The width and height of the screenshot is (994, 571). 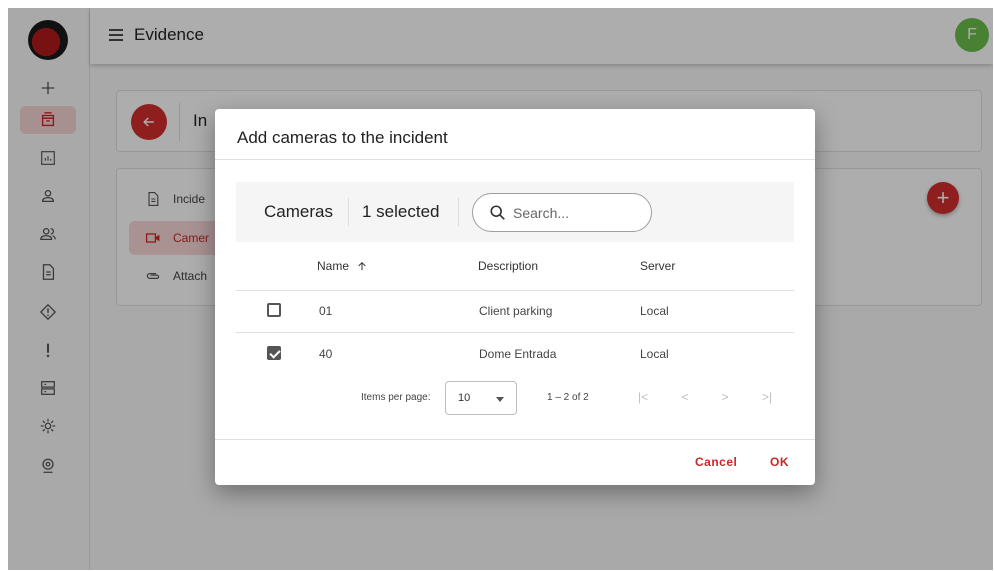 I want to click on search-box, so click(x=562, y=212).